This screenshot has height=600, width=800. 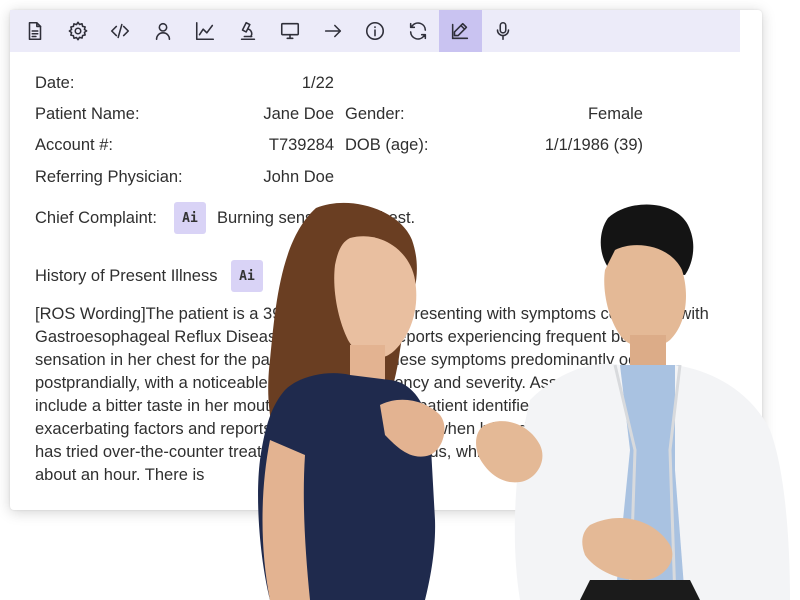 What do you see at coordinates (615, 114) in the screenshot?
I see `gender-value: Female` at bounding box center [615, 114].